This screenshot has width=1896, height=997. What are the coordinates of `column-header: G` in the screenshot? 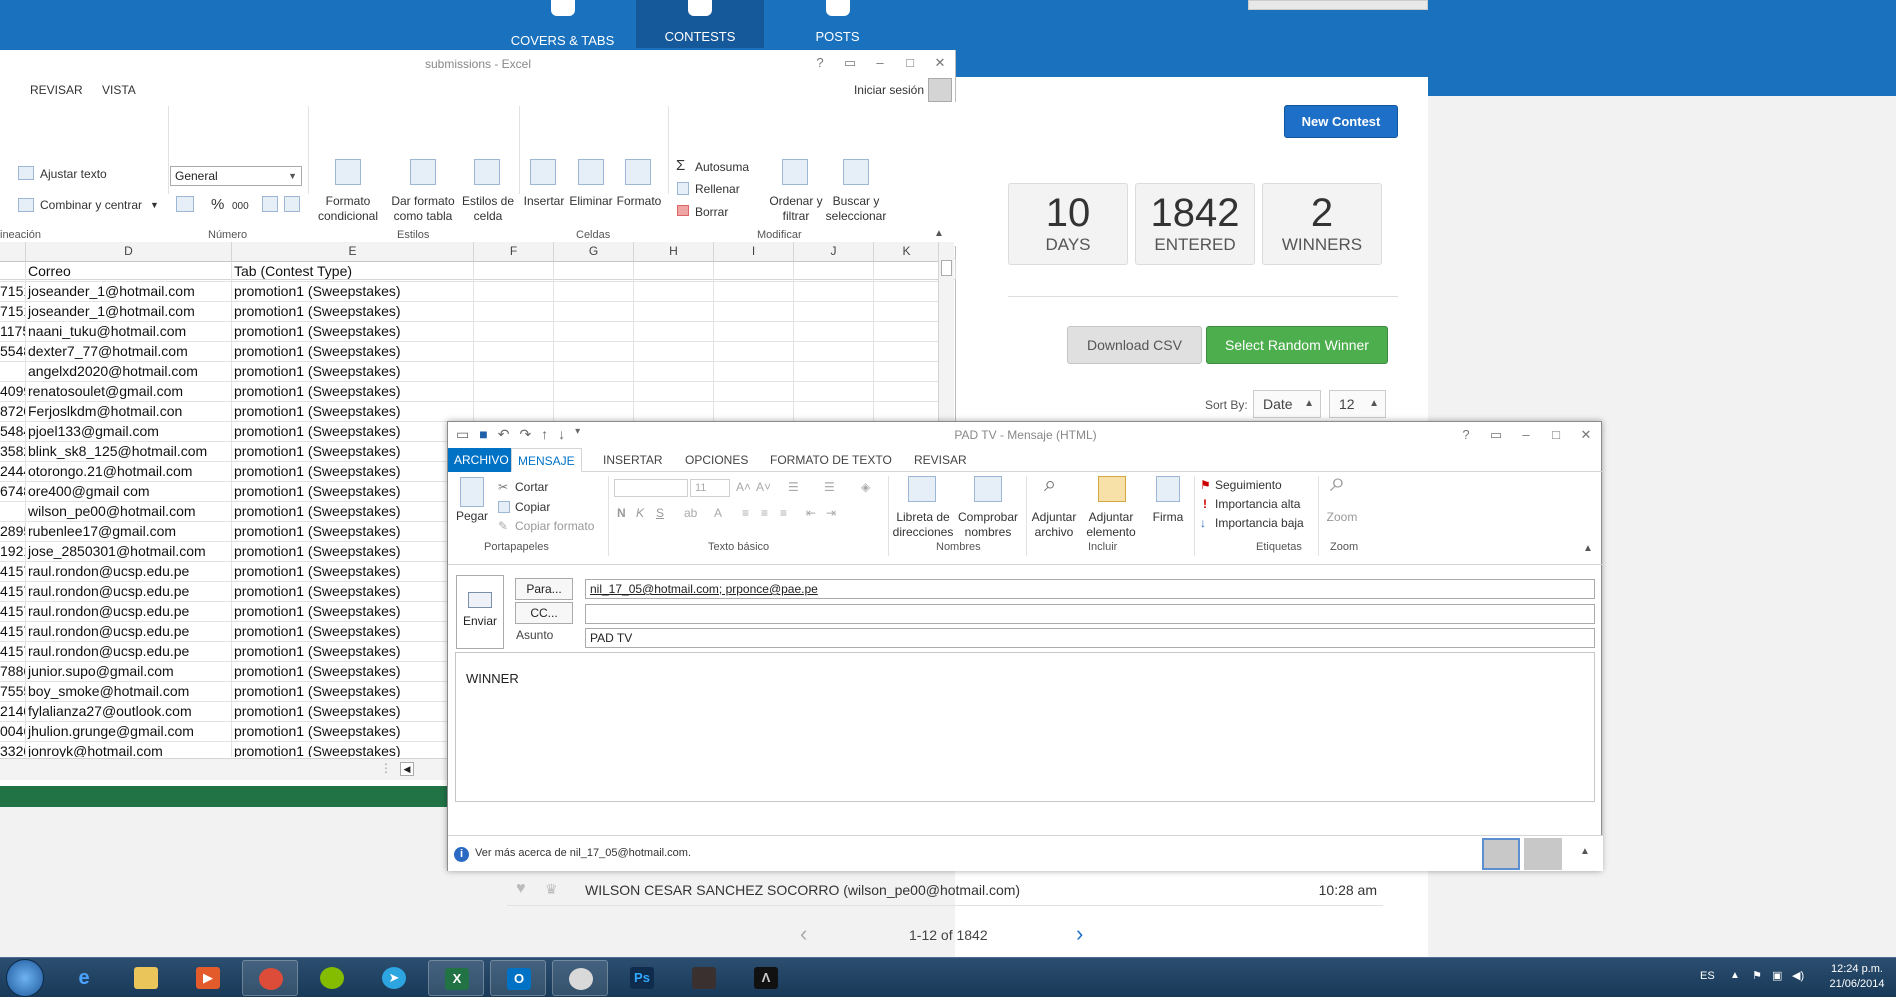 It's located at (594, 252).